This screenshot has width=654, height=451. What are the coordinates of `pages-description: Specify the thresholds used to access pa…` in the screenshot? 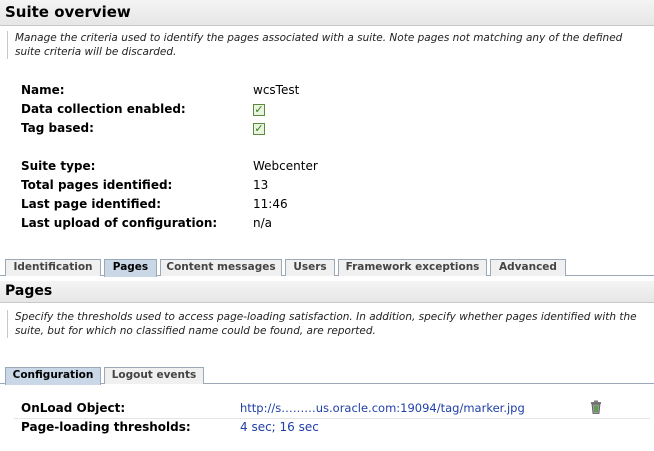 It's located at (327, 324).